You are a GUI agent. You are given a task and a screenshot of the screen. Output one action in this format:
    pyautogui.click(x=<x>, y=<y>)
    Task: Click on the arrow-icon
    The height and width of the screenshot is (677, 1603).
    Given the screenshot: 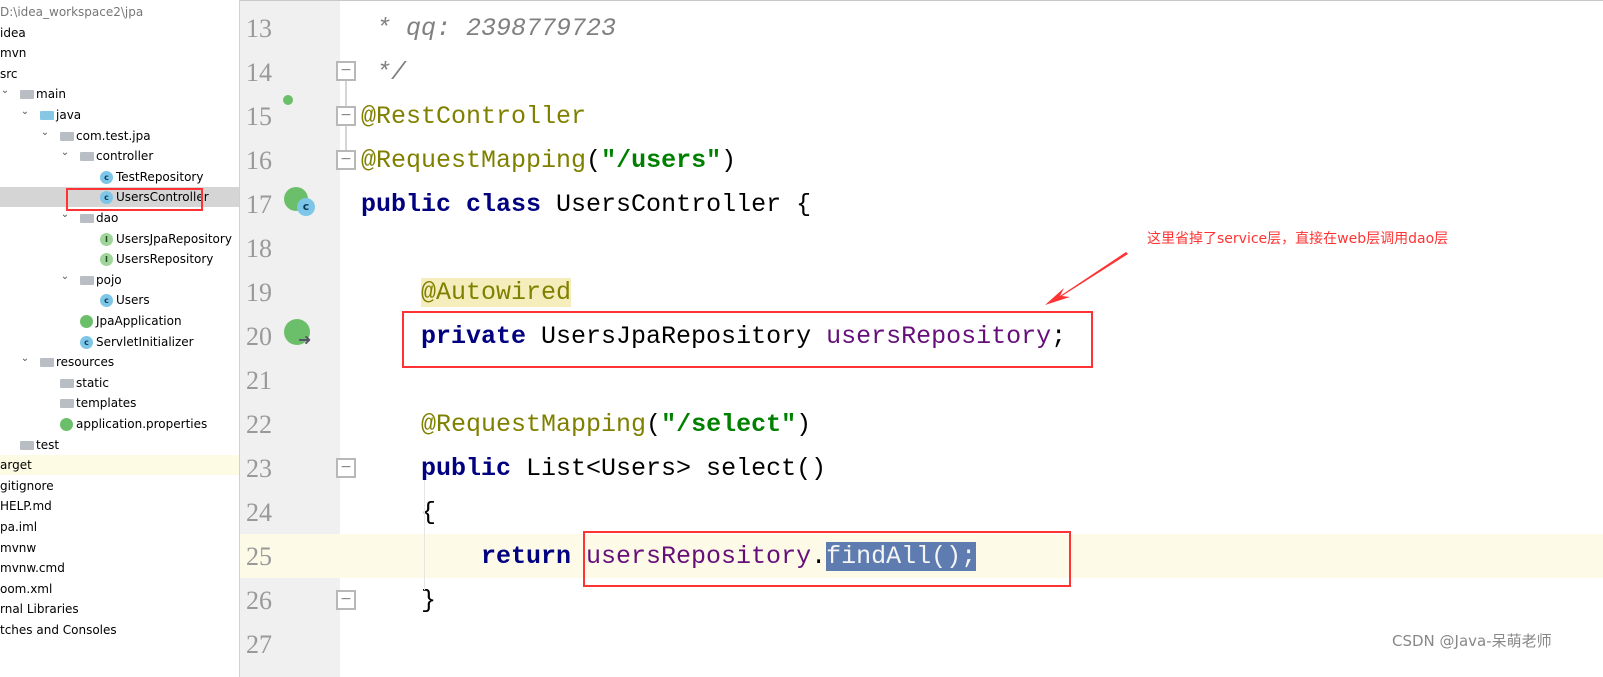 What is the action you would take?
    pyautogui.click(x=1086, y=278)
    